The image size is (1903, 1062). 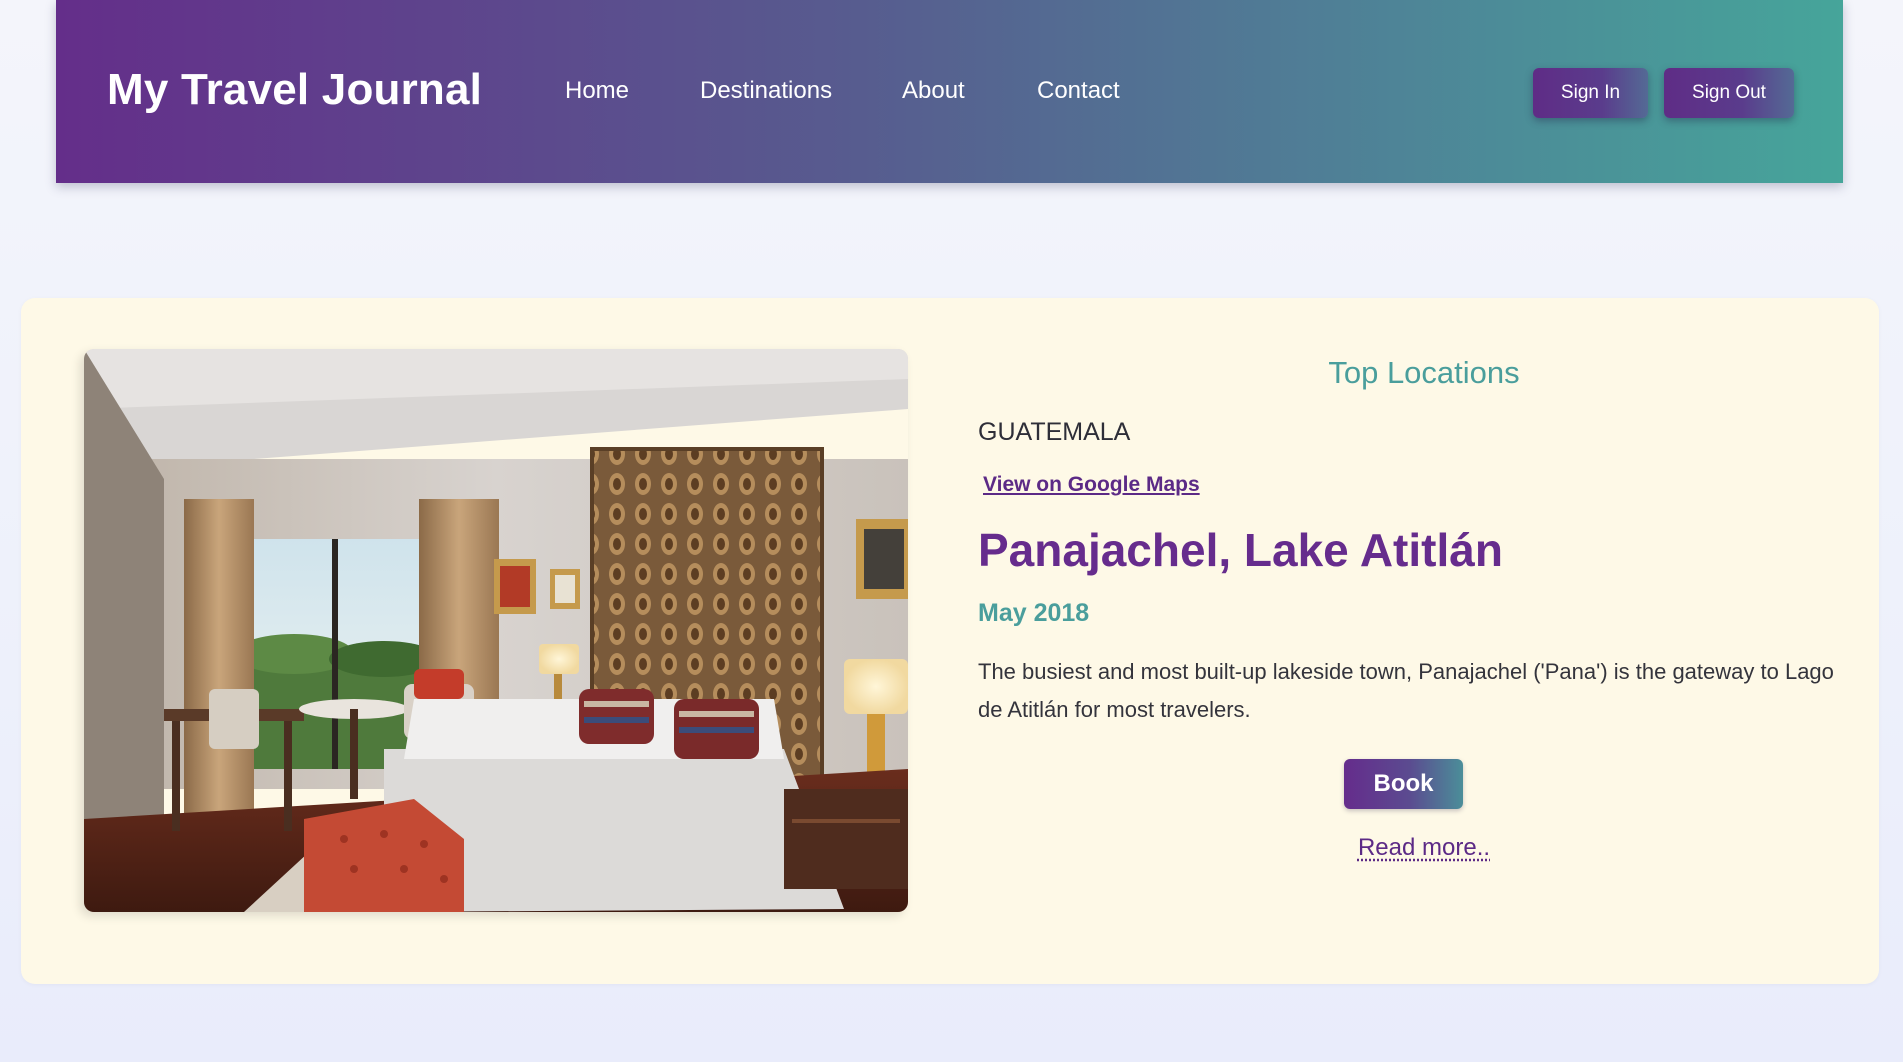 I want to click on google-maps-link: View on Google Maps, so click(x=1091, y=485).